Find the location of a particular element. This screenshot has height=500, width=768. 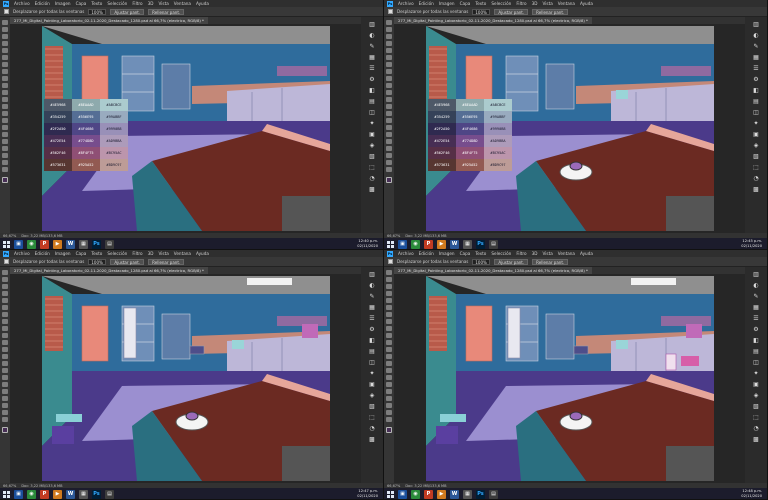

powerpoint-icon: P is located at coordinates (428, 244).